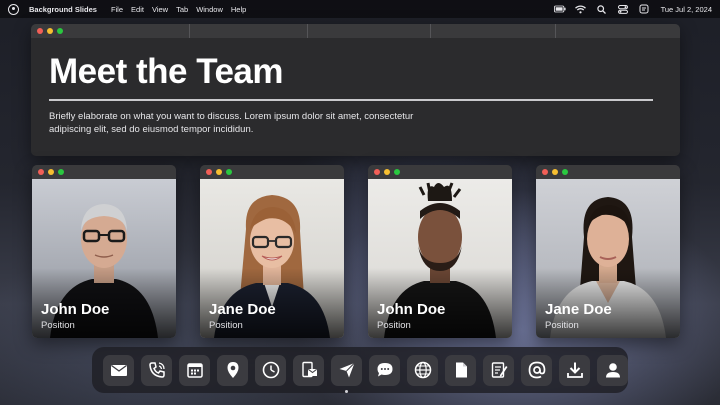  What do you see at coordinates (536, 370) in the screenshot?
I see `at-sign-icon` at bounding box center [536, 370].